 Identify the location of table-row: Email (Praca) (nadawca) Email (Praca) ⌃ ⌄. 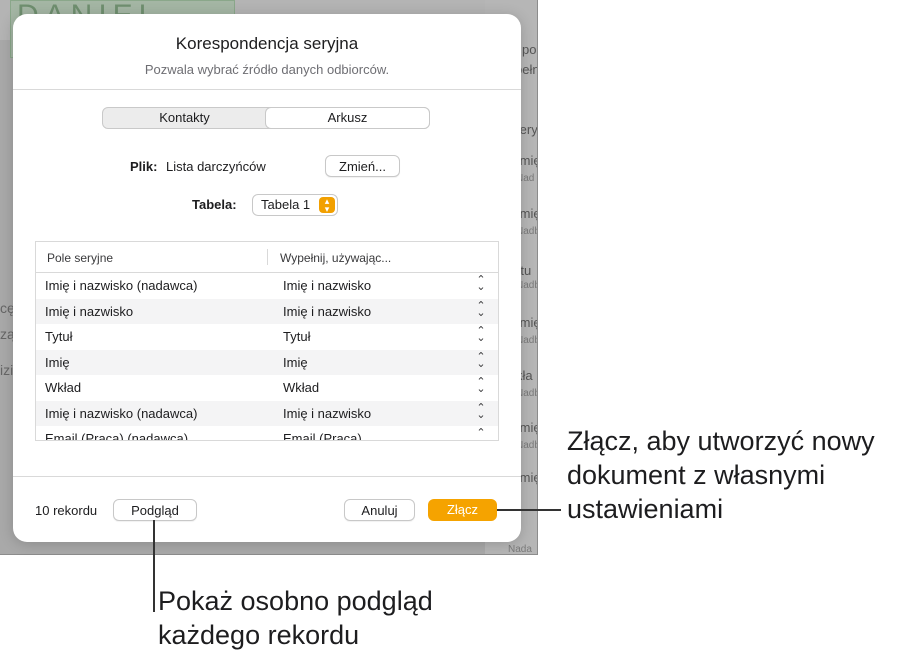
(267, 433).